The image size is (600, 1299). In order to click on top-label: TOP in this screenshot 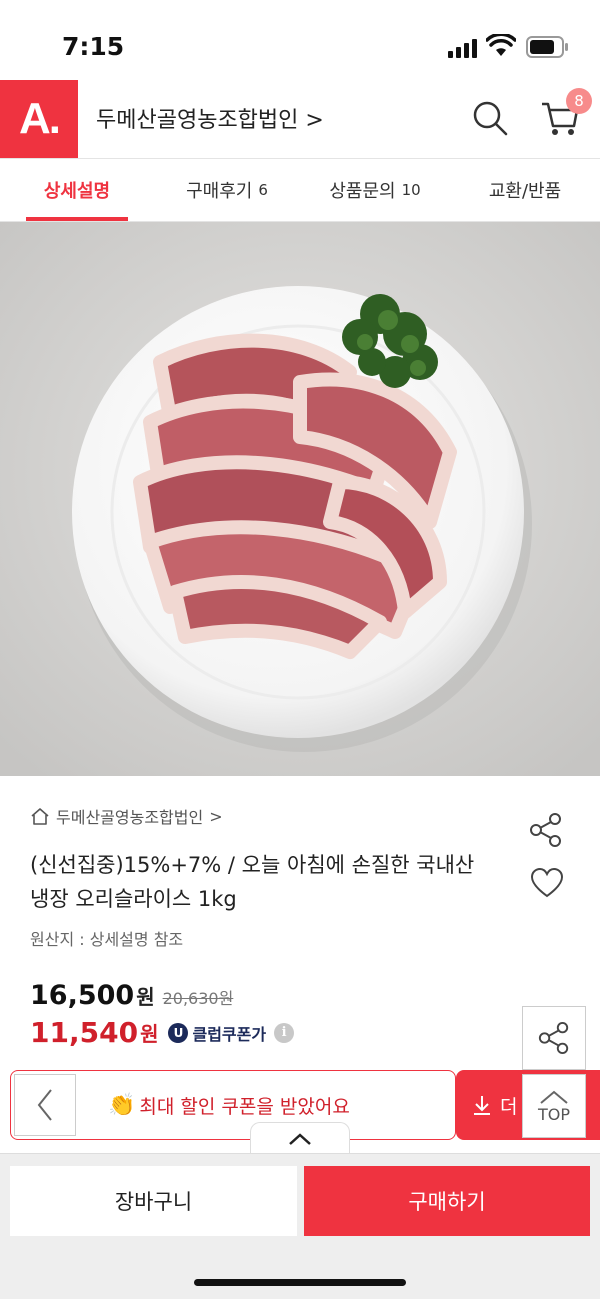, I will do `click(553, 1114)`.